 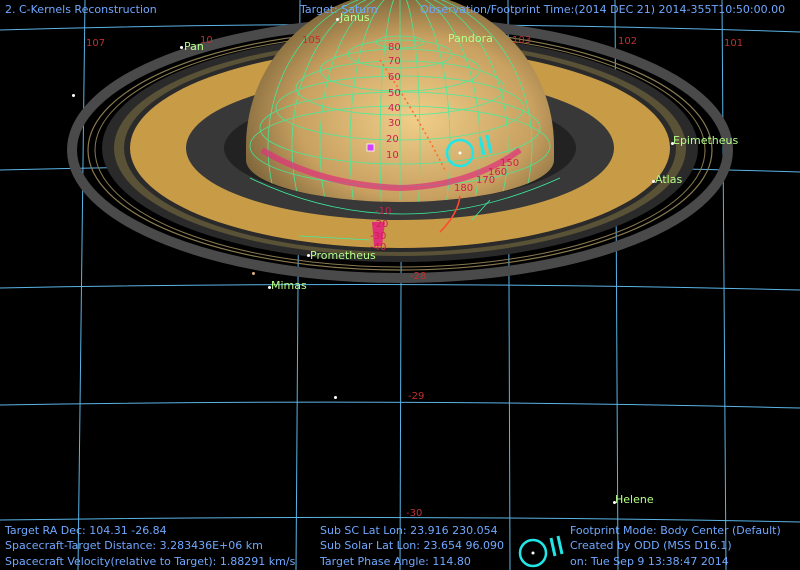 I want to click on moon-dot-pan, so click(x=181, y=47).